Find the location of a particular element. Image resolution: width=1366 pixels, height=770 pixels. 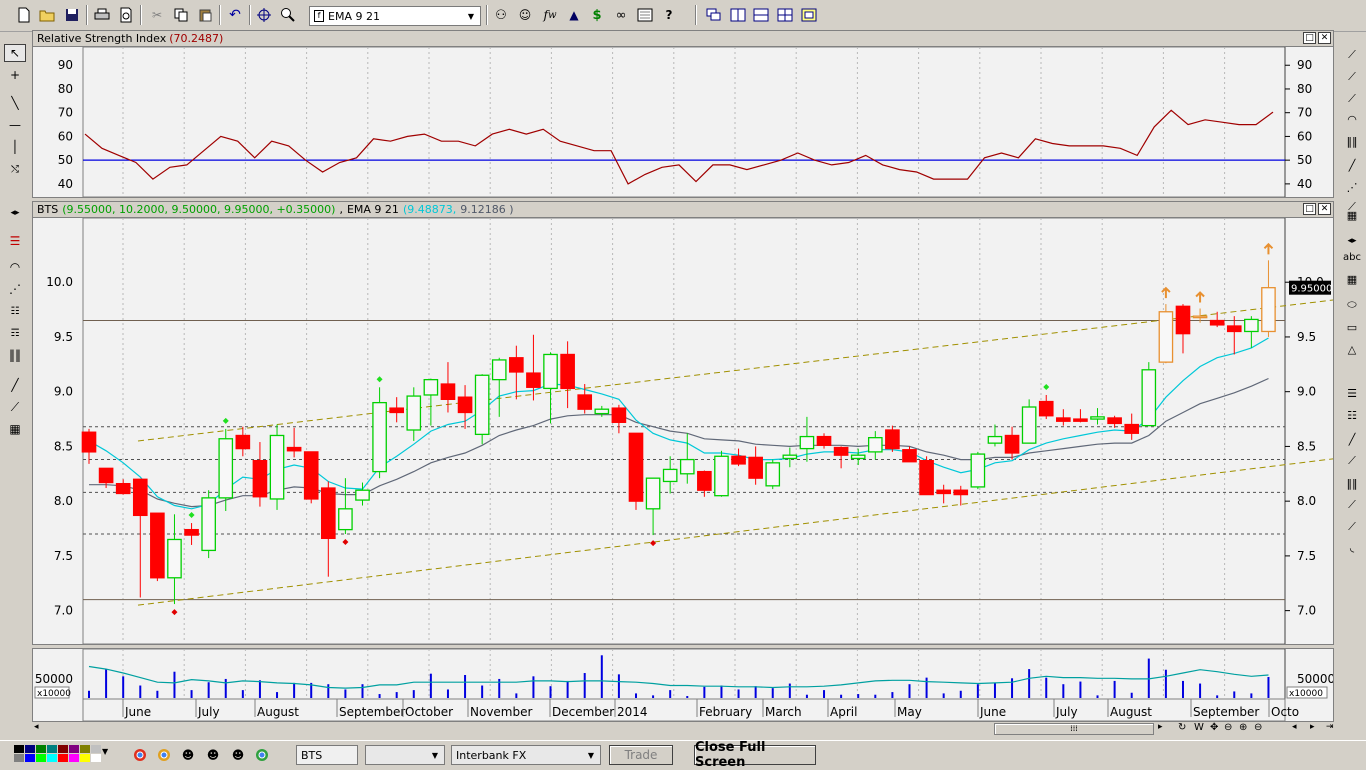

new-file-icon is located at coordinates (24, 15).